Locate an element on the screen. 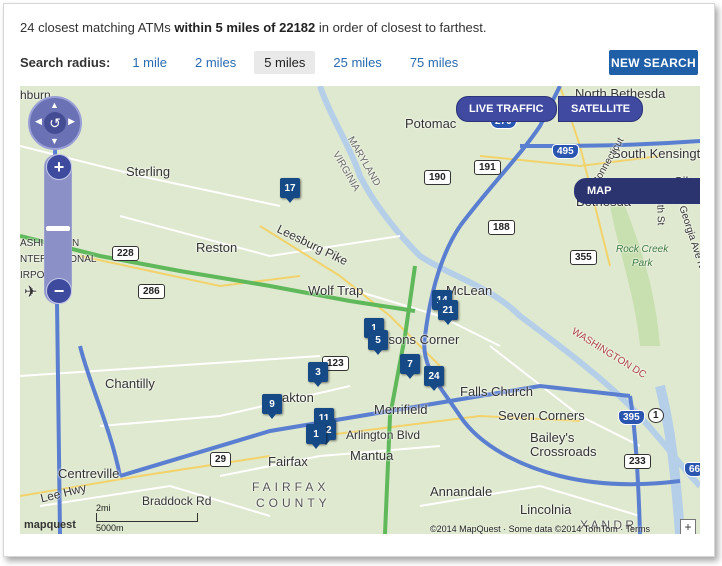  radius-option-5-miles: 5 miles is located at coordinates (285, 62).